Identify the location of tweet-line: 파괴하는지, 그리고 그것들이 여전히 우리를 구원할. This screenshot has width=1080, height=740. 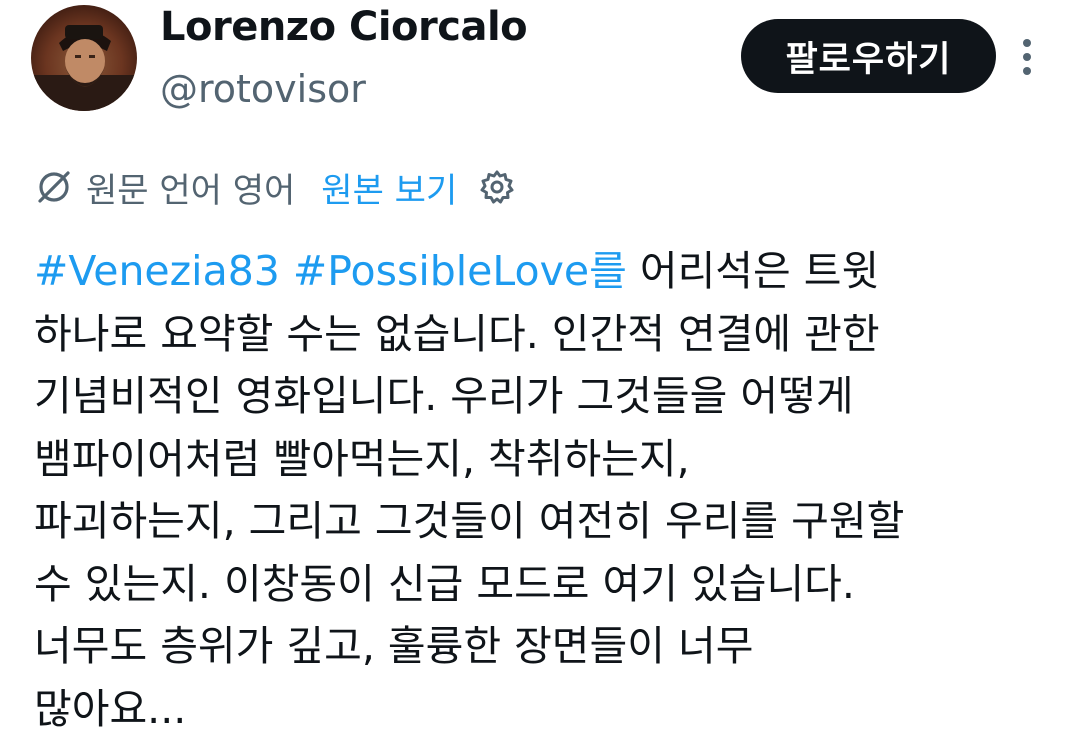
(549, 521).